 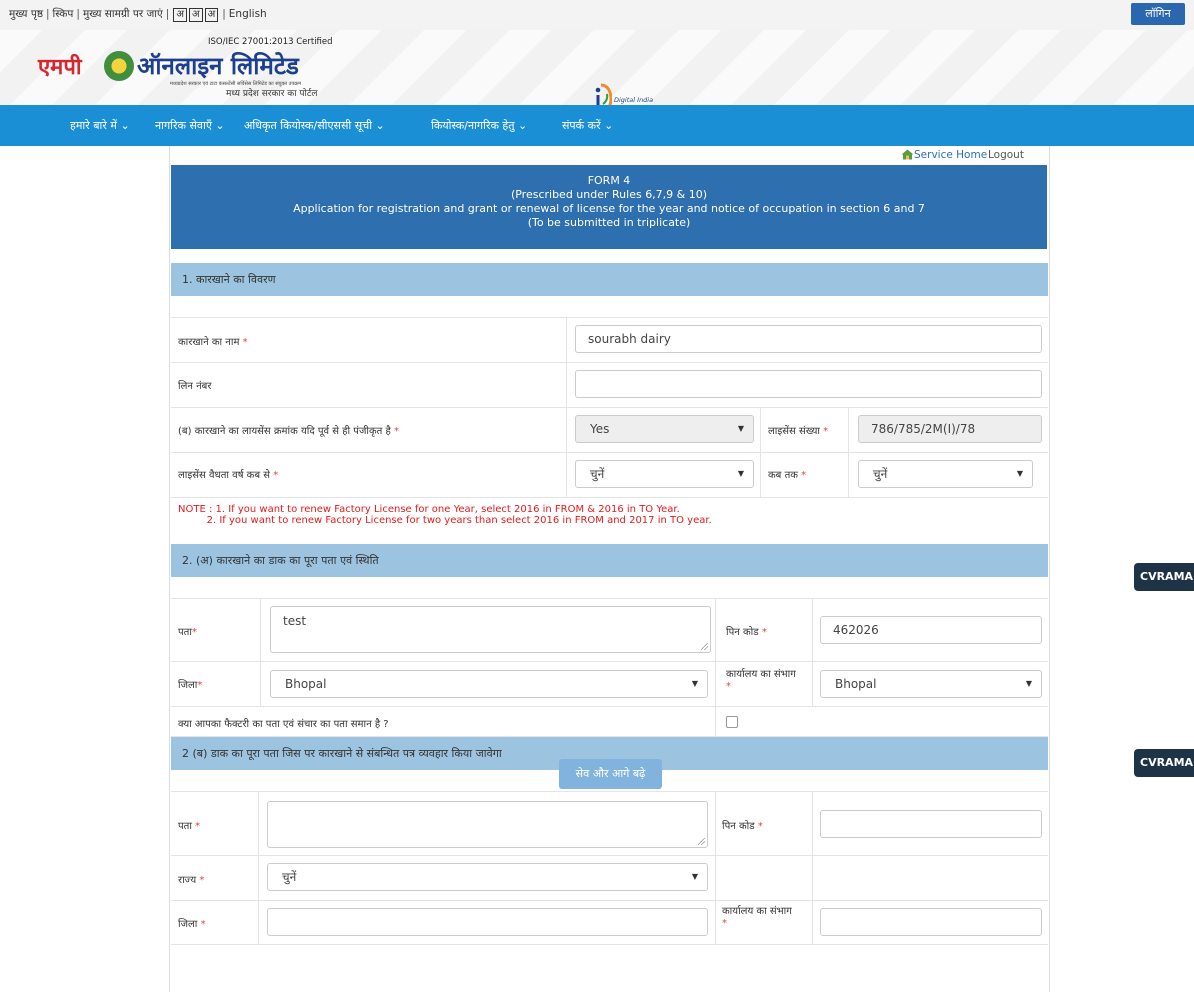 I want to click on lin-number-label: लिन नंबर, so click(x=195, y=386).